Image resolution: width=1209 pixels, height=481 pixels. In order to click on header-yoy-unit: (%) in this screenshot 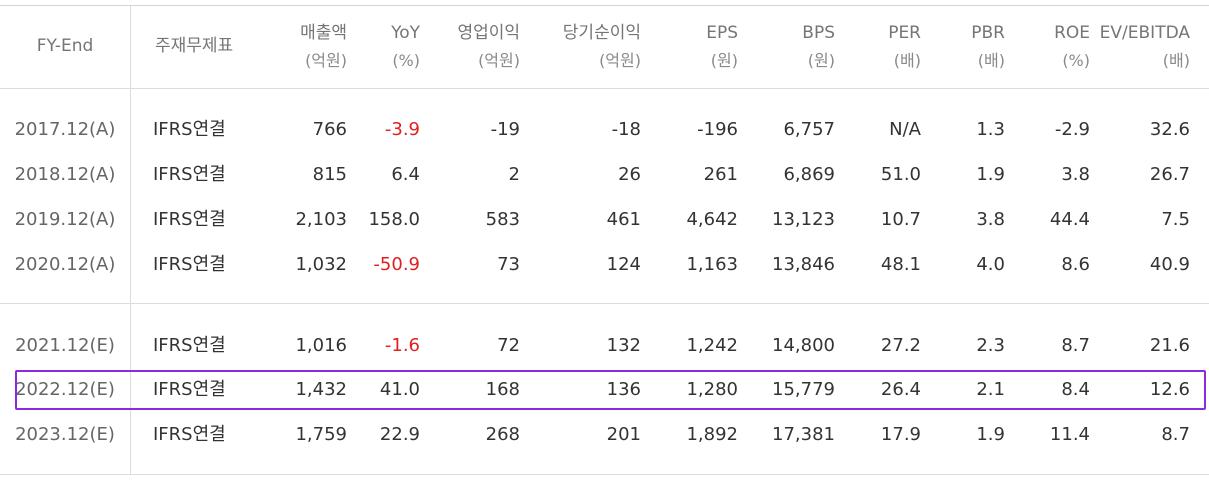, I will do `click(406, 60)`.